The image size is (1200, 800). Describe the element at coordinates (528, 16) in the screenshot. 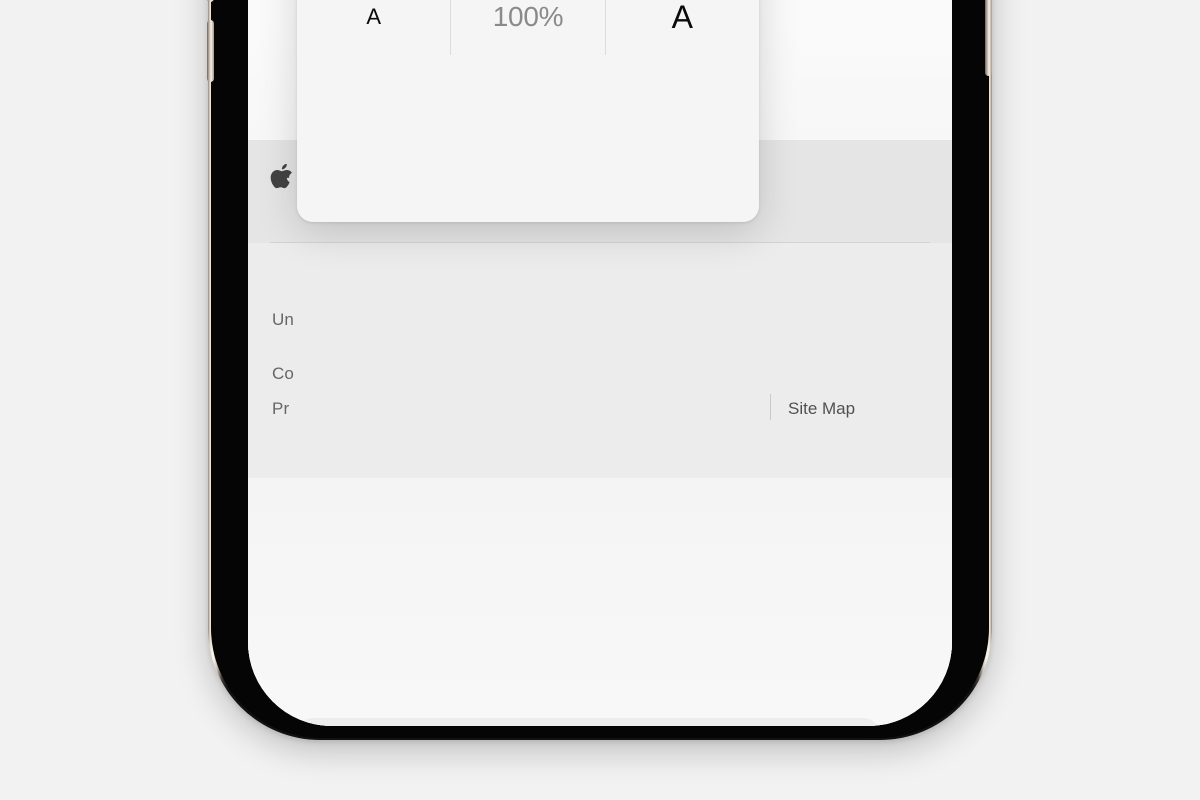

I see `zoom-value: 100%` at that location.